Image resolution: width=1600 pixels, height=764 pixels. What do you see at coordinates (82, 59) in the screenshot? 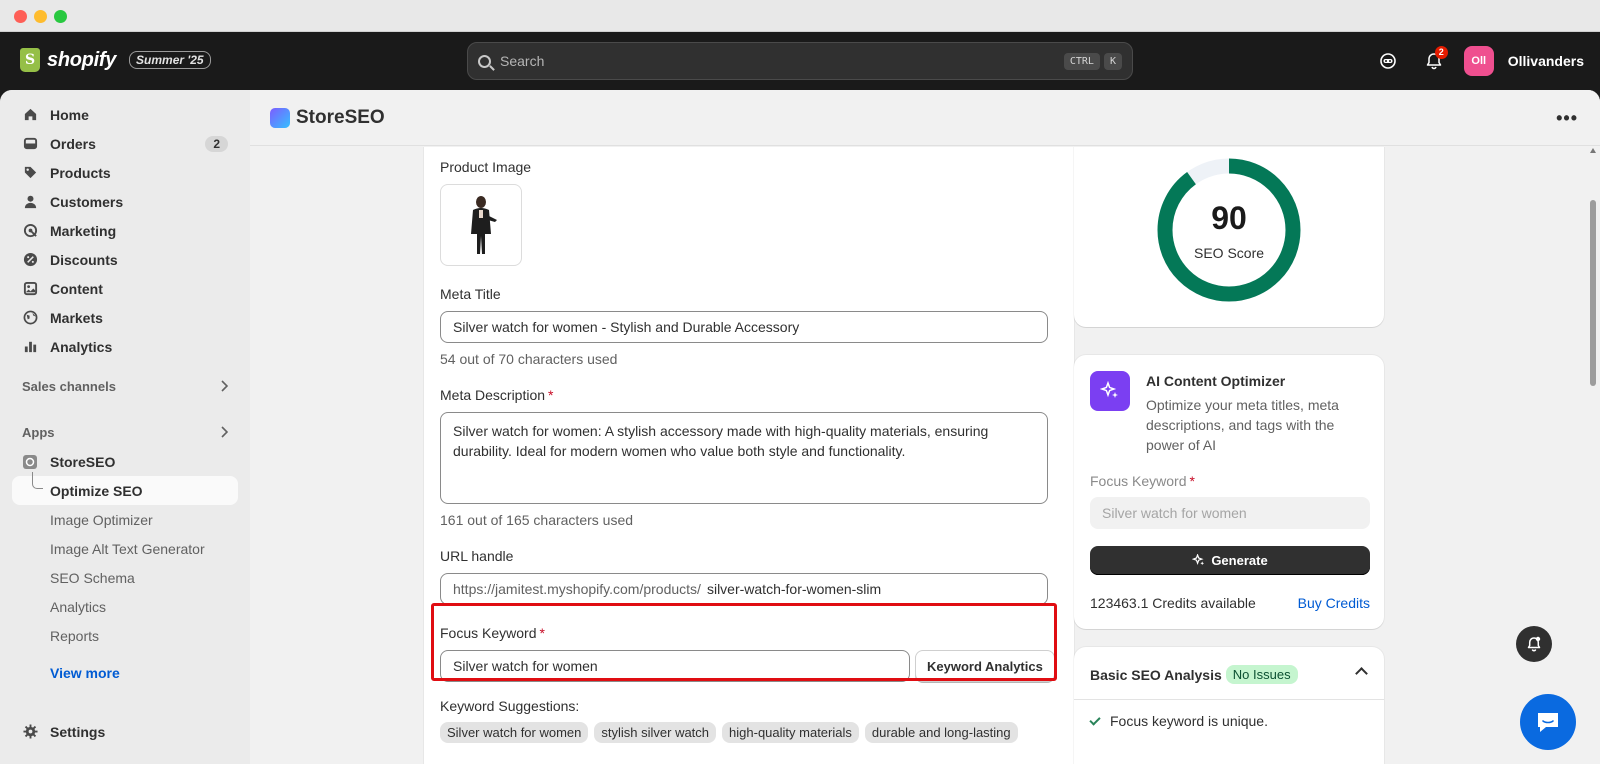
I see `brand-name: shopify` at bounding box center [82, 59].